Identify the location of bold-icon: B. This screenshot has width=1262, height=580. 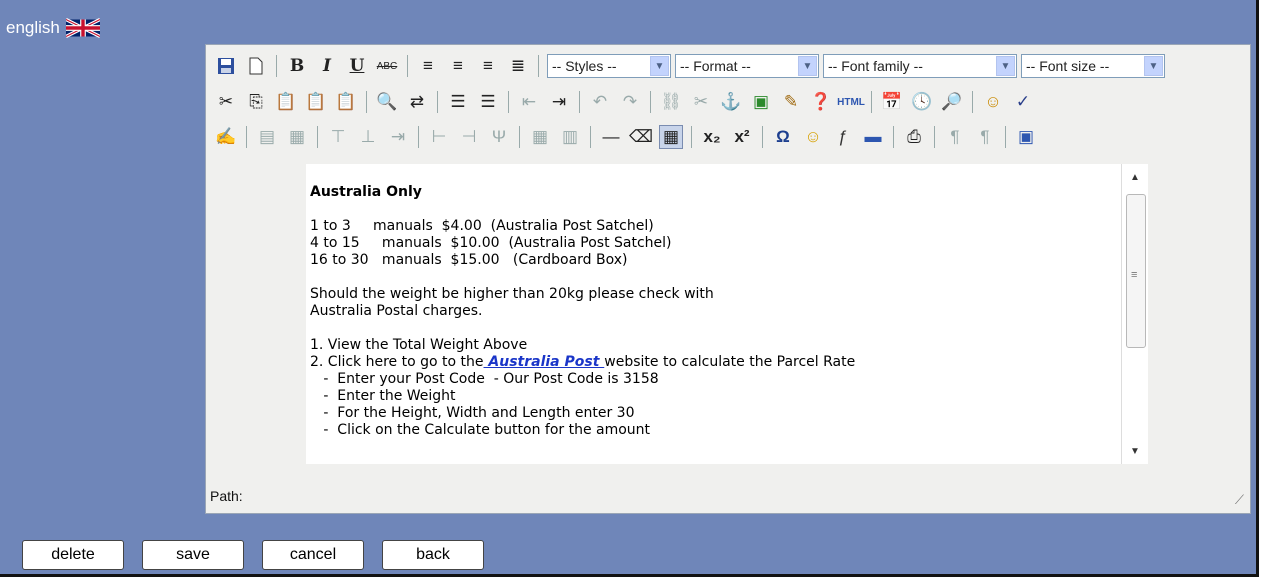
(297, 66).